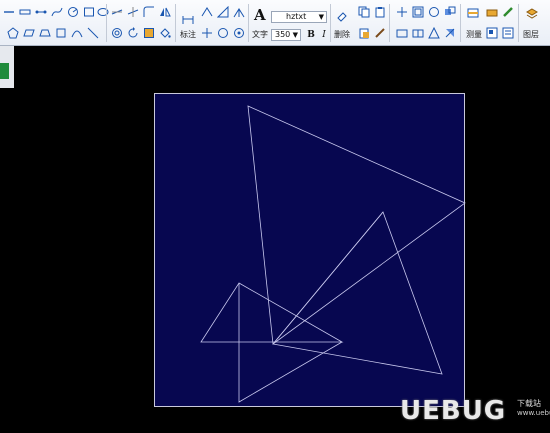 This screenshot has height=433, width=550. Describe the element at coordinates (450, 33) in the screenshot. I see `explode-icon` at that location.